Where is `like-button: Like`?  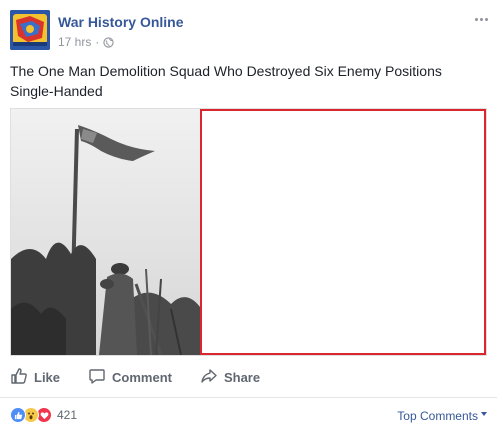
like-button: Like is located at coordinates (35, 377).